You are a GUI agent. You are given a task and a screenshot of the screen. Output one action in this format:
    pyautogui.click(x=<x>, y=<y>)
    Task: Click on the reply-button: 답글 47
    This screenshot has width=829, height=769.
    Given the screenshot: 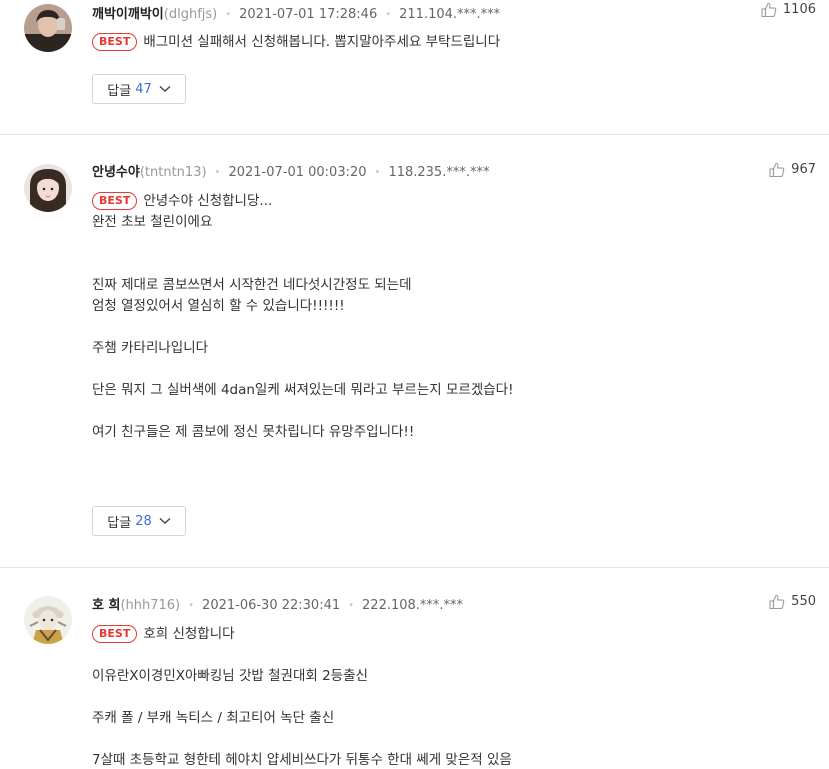 What is the action you would take?
    pyautogui.click(x=139, y=89)
    